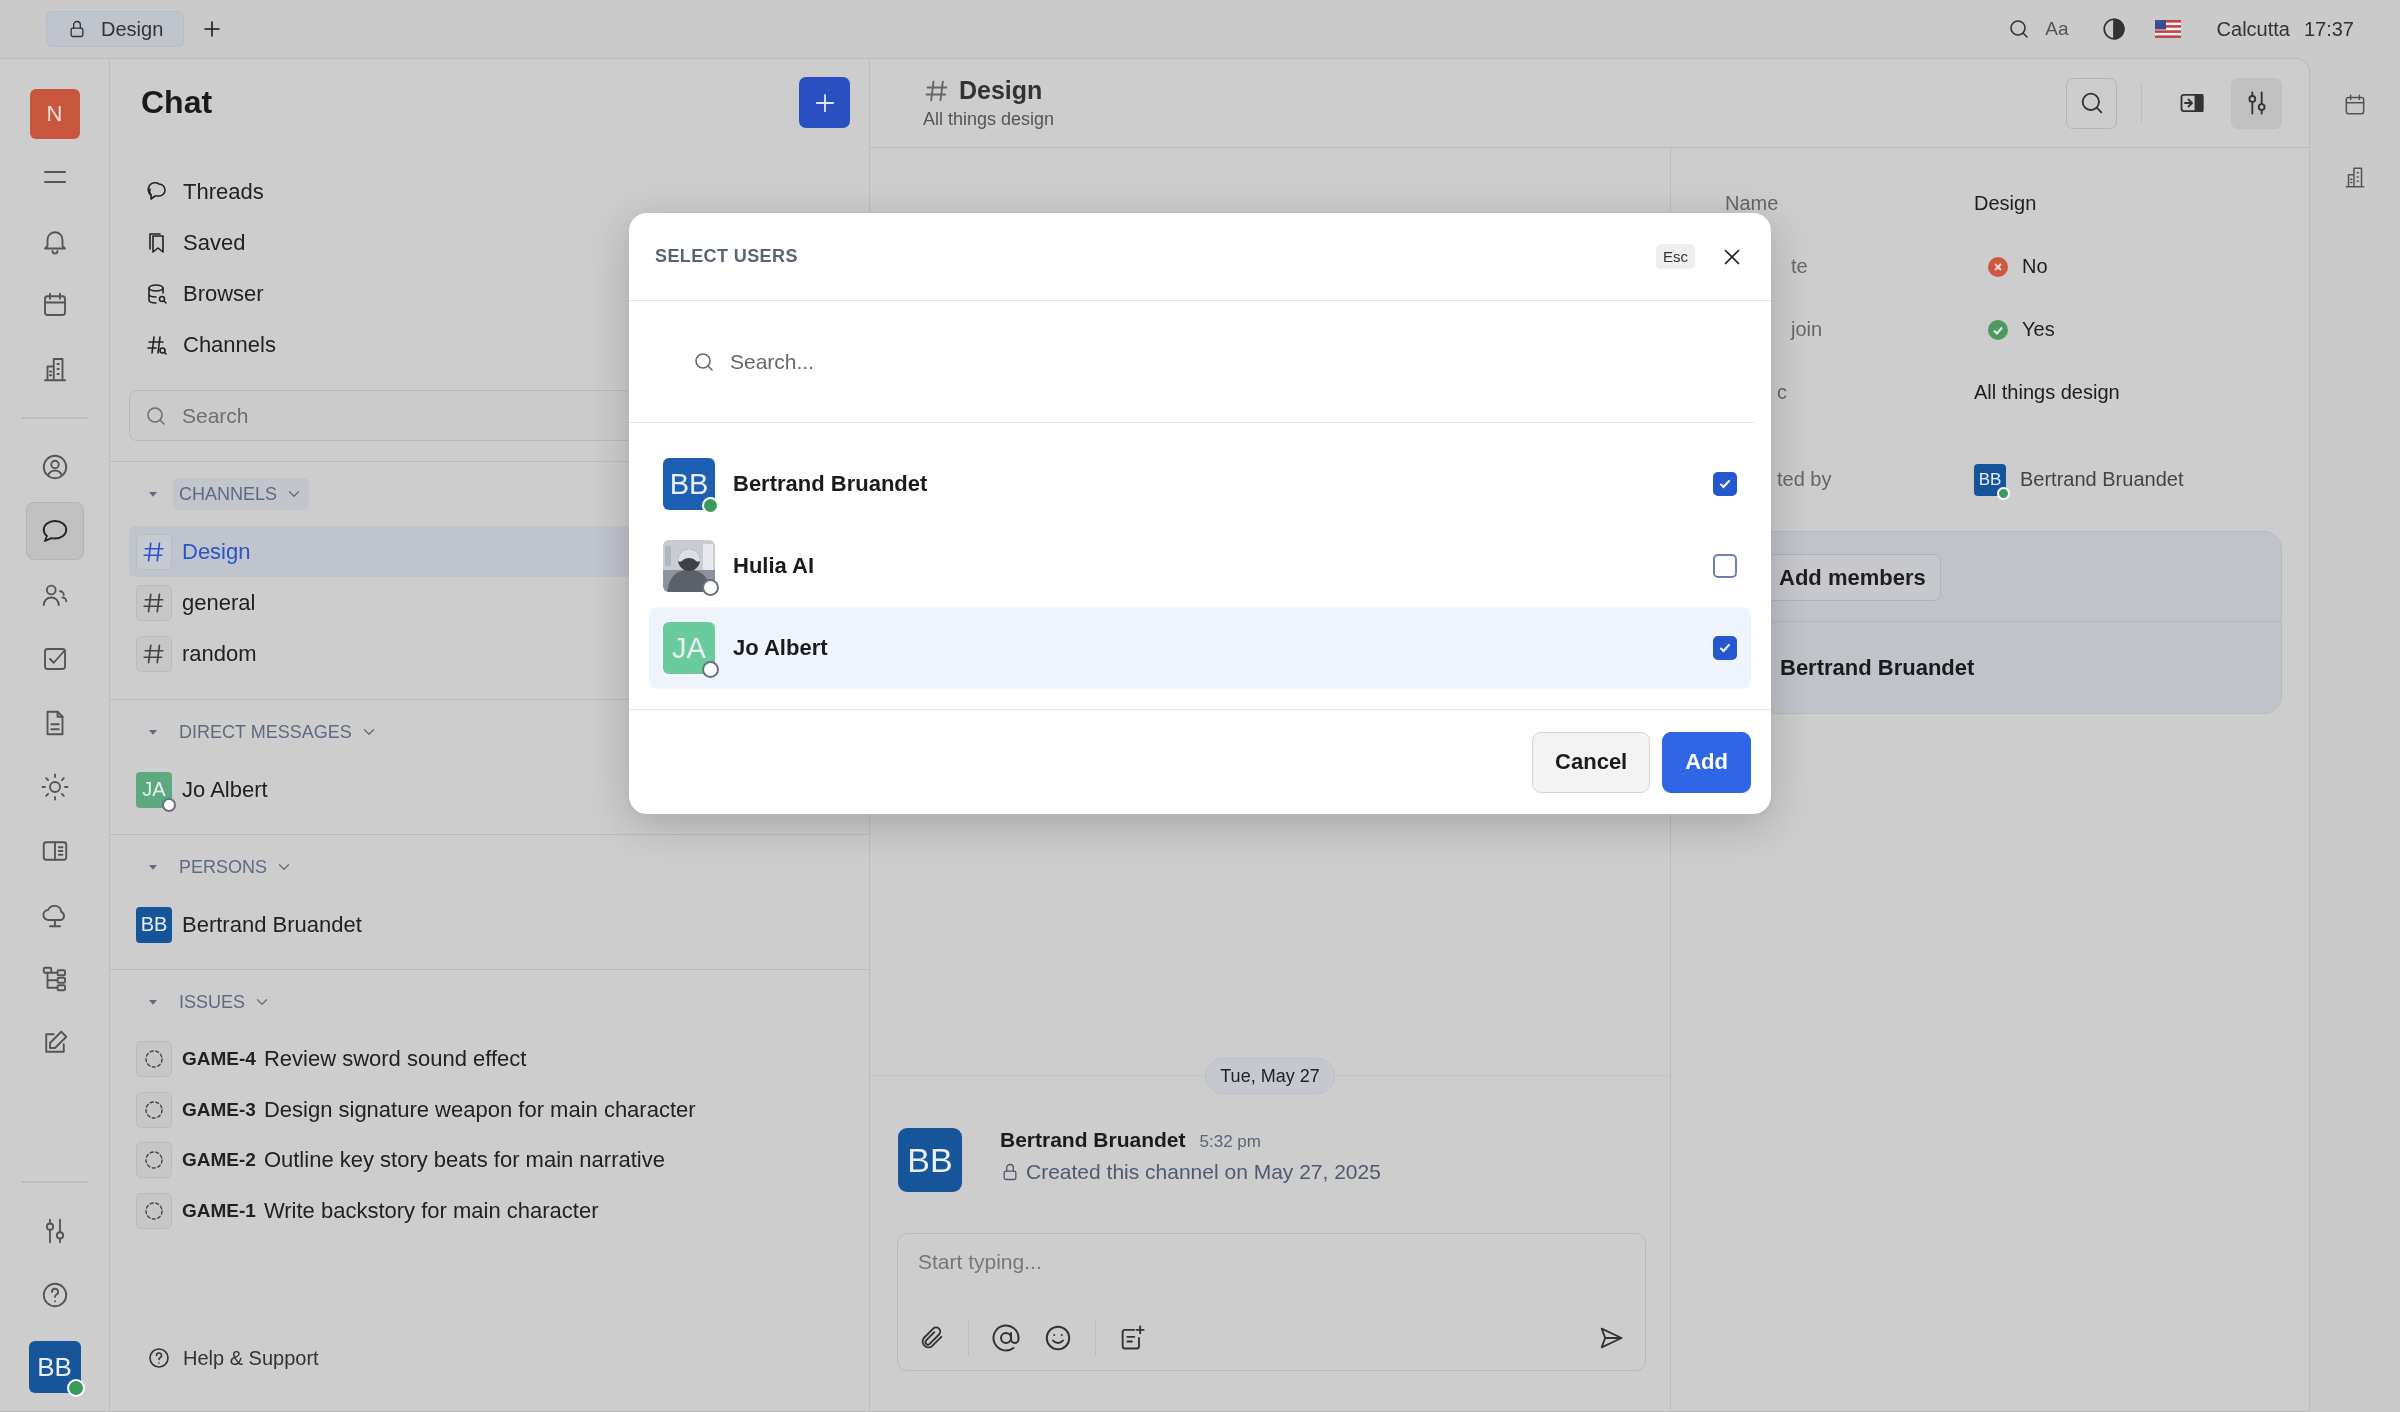  What do you see at coordinates (1806, 329) in the screenshot?
I see `field-label: join` at bounding box center [1806, 329].